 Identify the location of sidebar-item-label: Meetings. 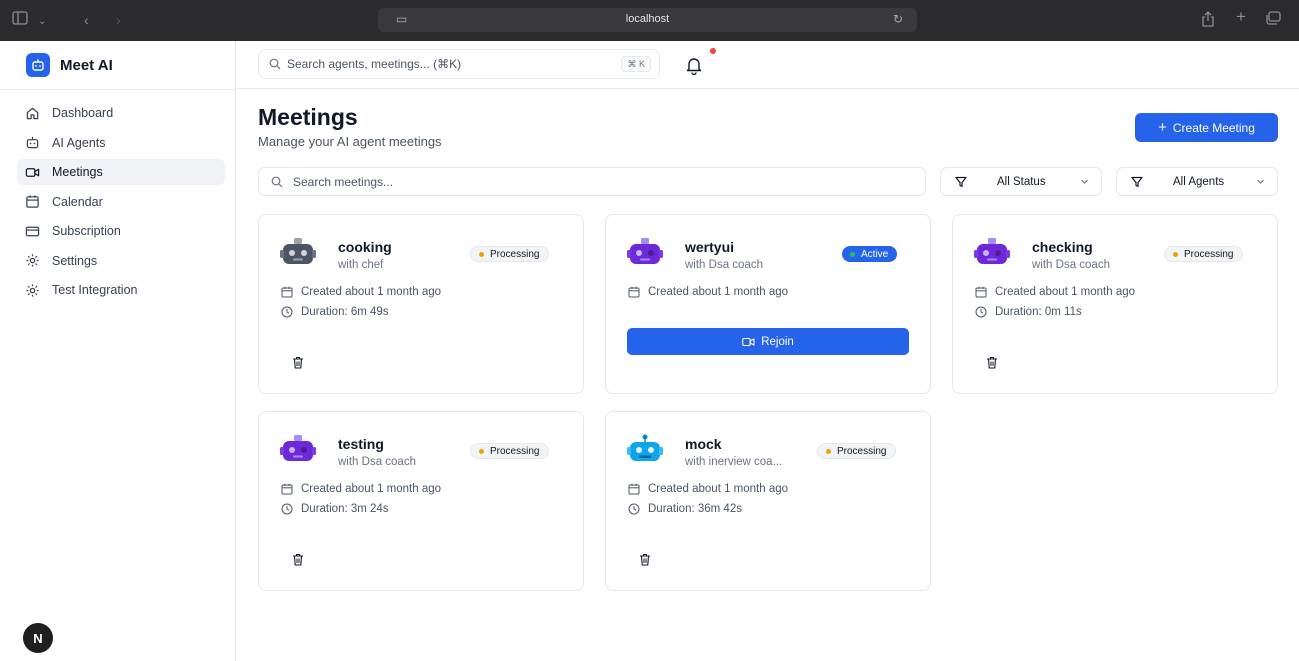
(77, 172).